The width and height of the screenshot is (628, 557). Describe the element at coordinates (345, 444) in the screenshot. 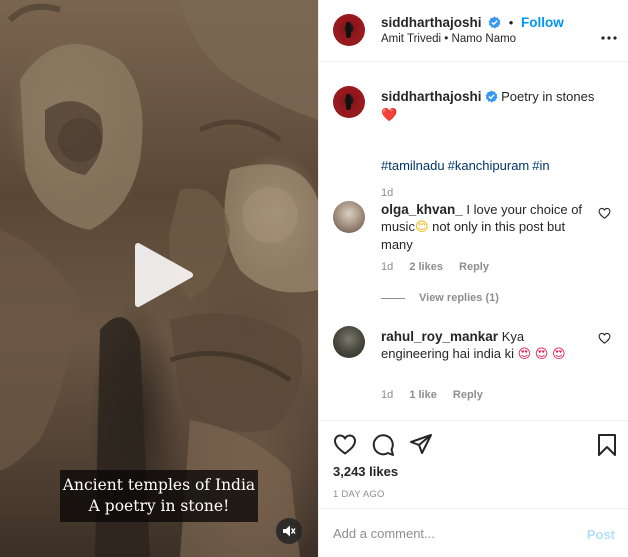

I see `heart-icon` at that location.